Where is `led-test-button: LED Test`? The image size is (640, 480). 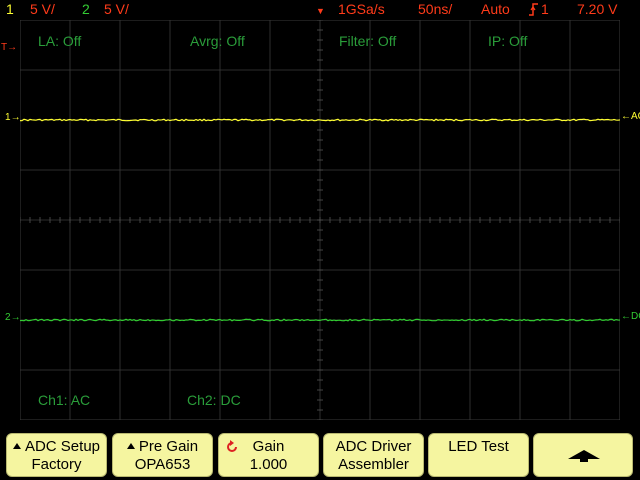 led-test-button: LED Test is located at coordinates (478, 455).